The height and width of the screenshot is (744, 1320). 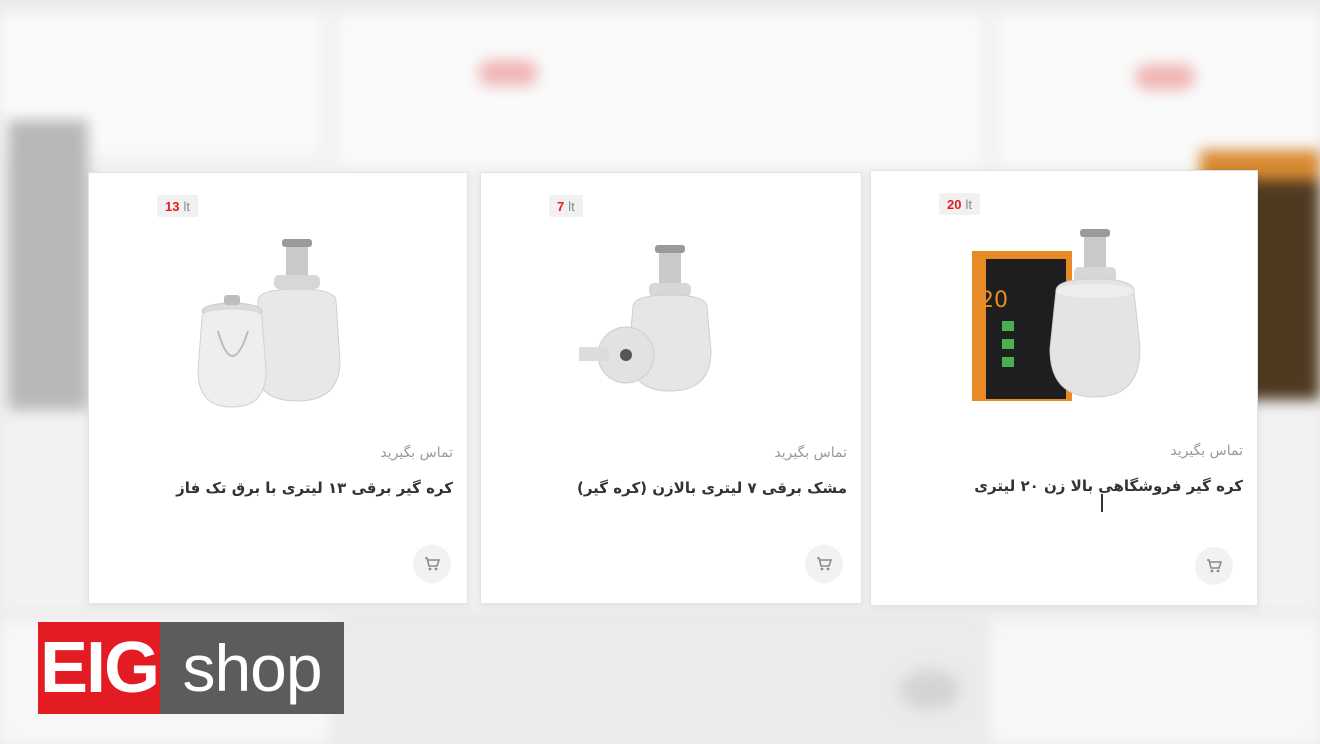 What do you see at coordinates (1064, 329) in the screenshot?
I see `butter-churn-with-box-icon: 20` at bounding box center [1064, 329].